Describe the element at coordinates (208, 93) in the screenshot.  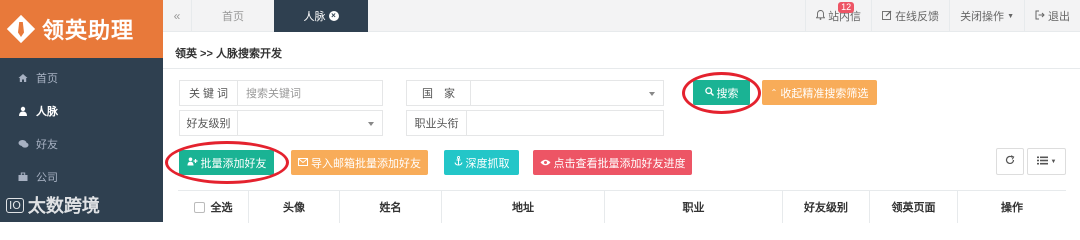
I see `keyword-label: 关 键 词` at that location.